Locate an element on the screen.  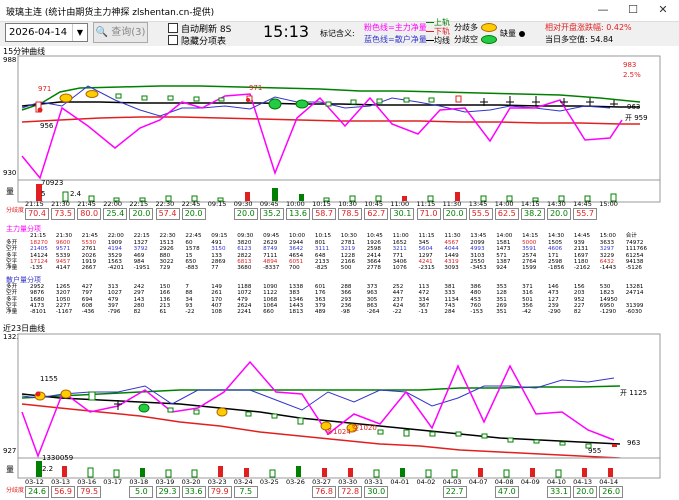
table-header: 10:15 is located at coordinates (323, 236).